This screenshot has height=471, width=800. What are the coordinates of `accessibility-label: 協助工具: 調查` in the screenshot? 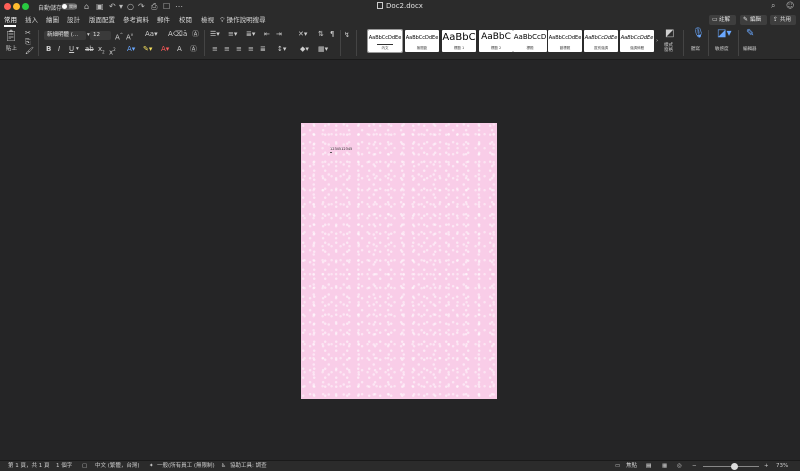 It's located at (248, 466).